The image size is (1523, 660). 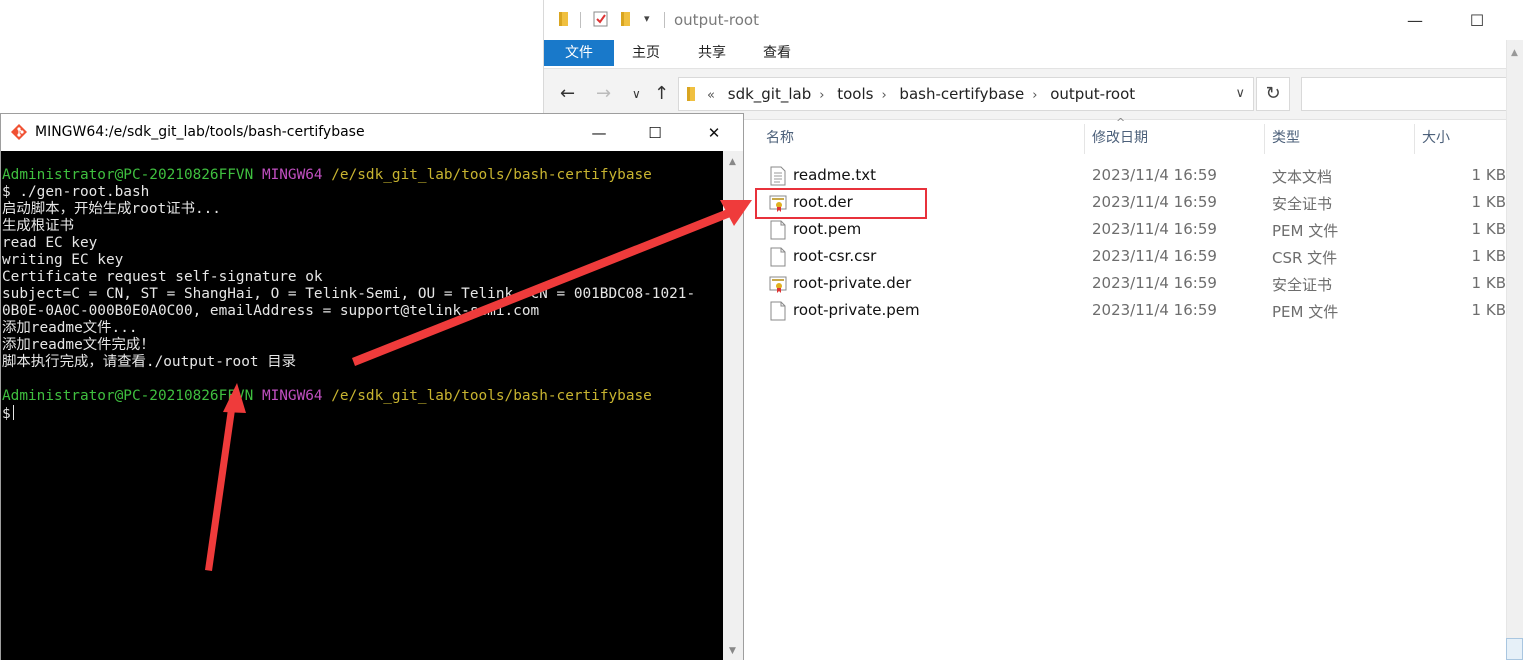 What do you see at coordinates (1436, 138) in the screenshot?
I see `column-size: 大小` at bounding box center [1436, 138].